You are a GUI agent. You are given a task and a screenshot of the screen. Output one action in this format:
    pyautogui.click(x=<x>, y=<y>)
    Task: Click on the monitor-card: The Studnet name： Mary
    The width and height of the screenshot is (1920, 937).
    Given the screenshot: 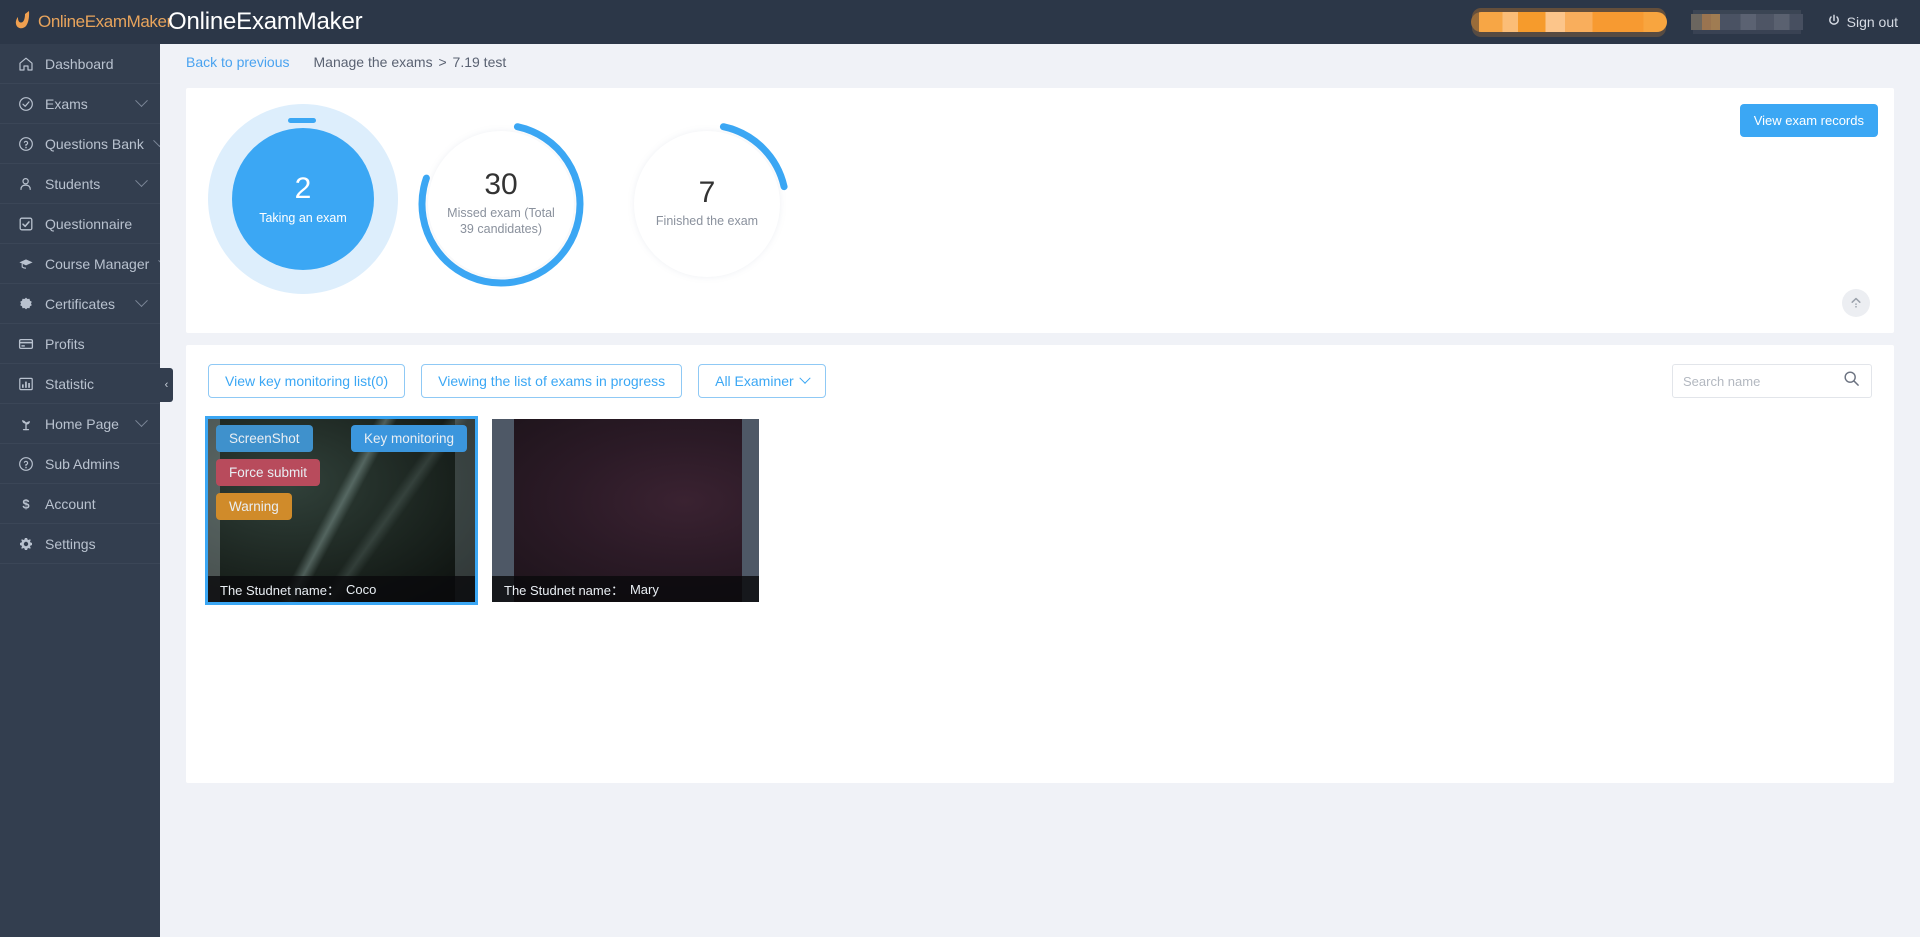 What is the action you would take?
    pyautogui.click(x=625, y=510)
    